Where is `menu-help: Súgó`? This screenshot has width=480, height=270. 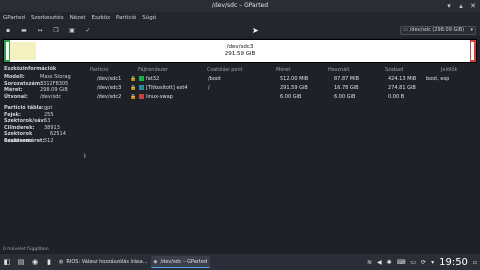 menu-help: Súgó is located at coordinates (149, 18).